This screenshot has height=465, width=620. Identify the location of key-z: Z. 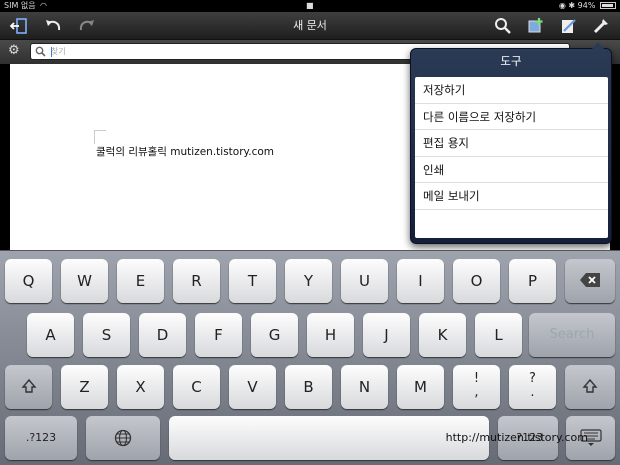
(84, 387).